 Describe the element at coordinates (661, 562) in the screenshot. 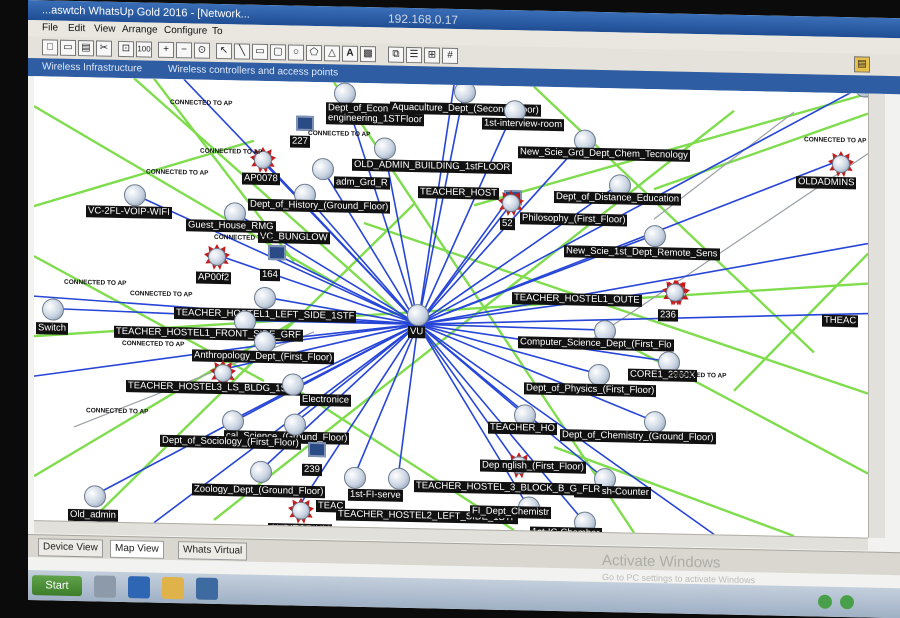

I see `watermark-title: Activate Windows` at that location.